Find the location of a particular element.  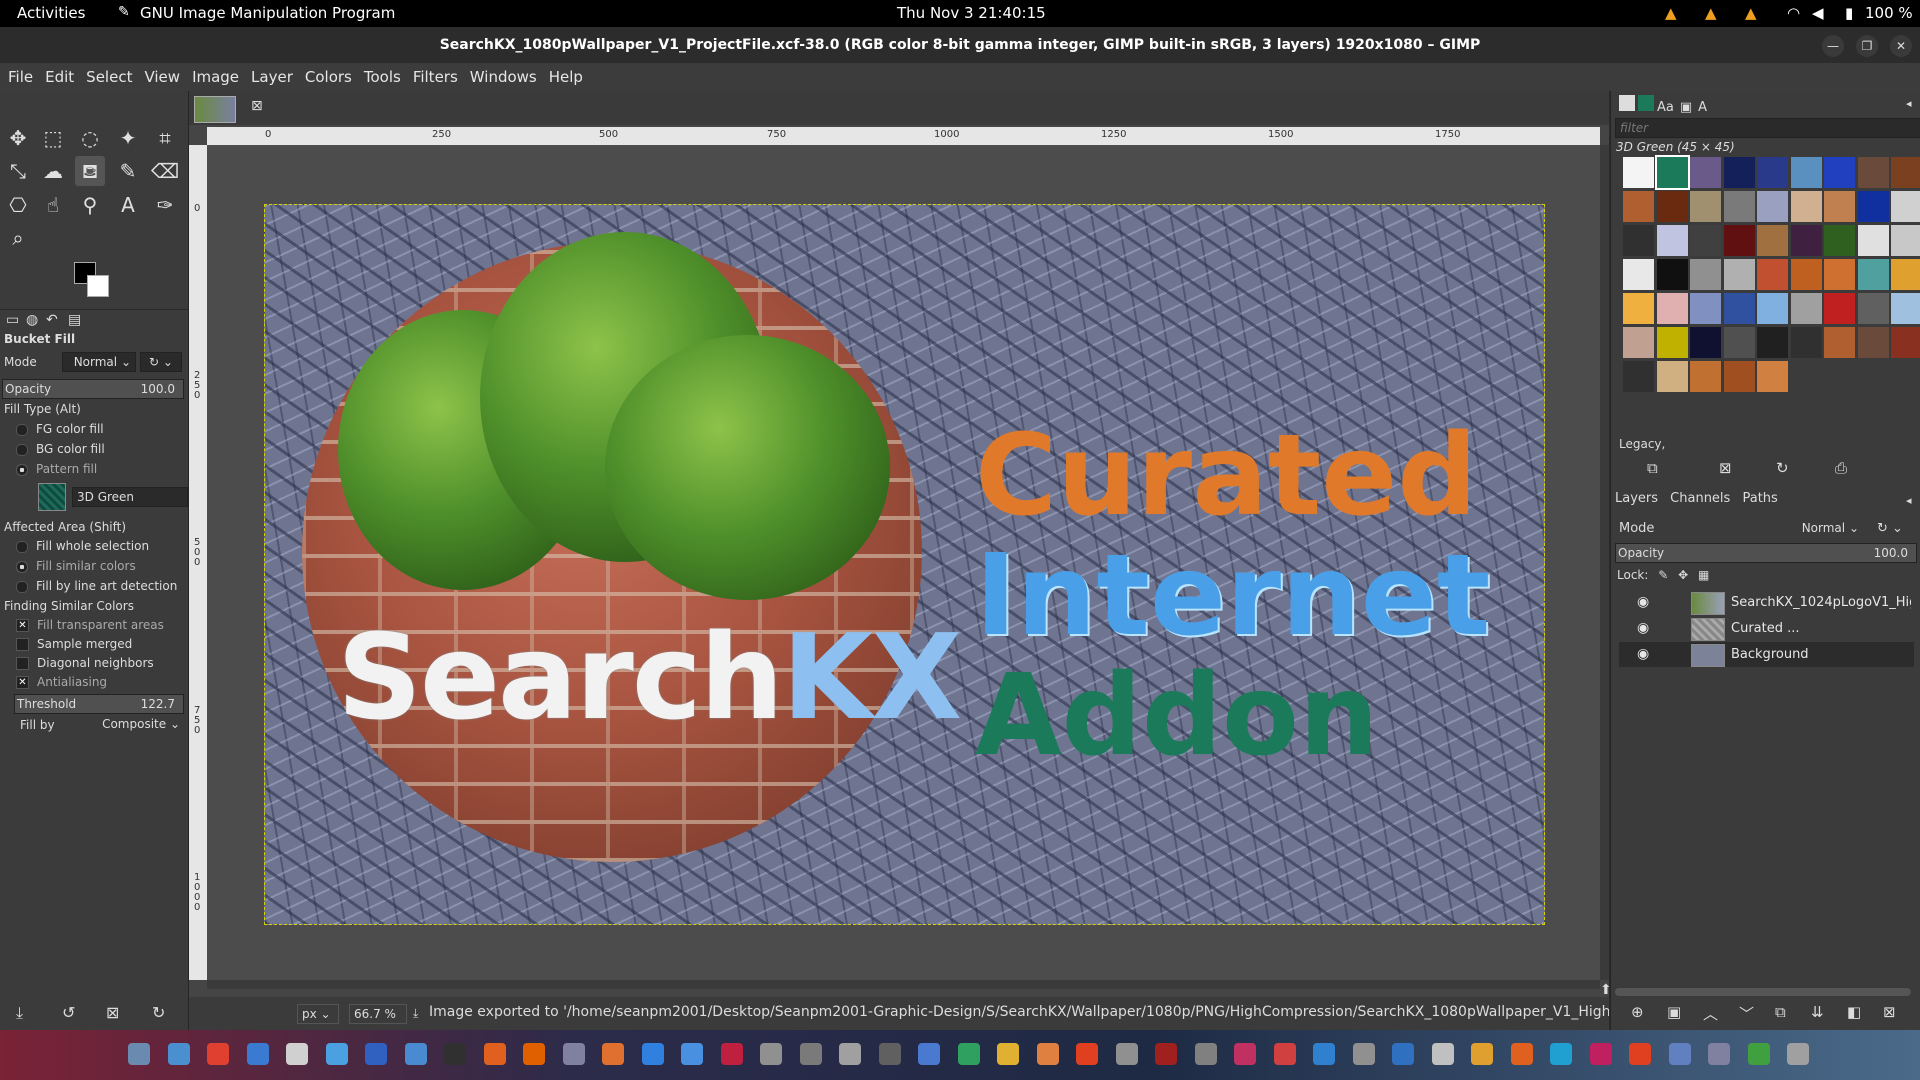

layer-row: ◉ SearchKX_1024pLogoV1_HighC is located at coordinates (1766, 602).